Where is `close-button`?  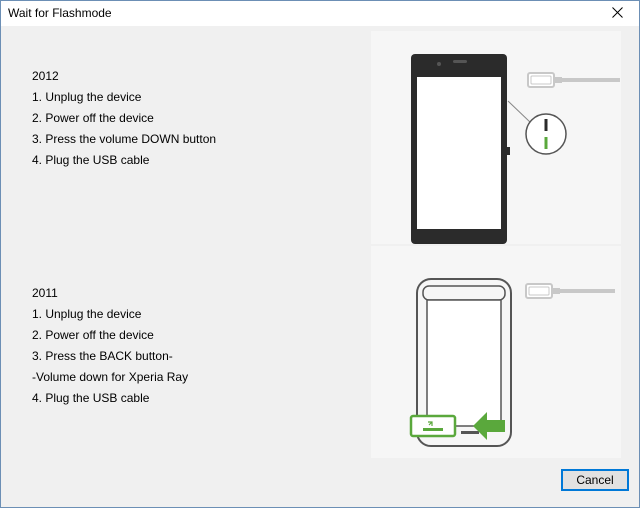
close-button is located at coordinates (617, 13).